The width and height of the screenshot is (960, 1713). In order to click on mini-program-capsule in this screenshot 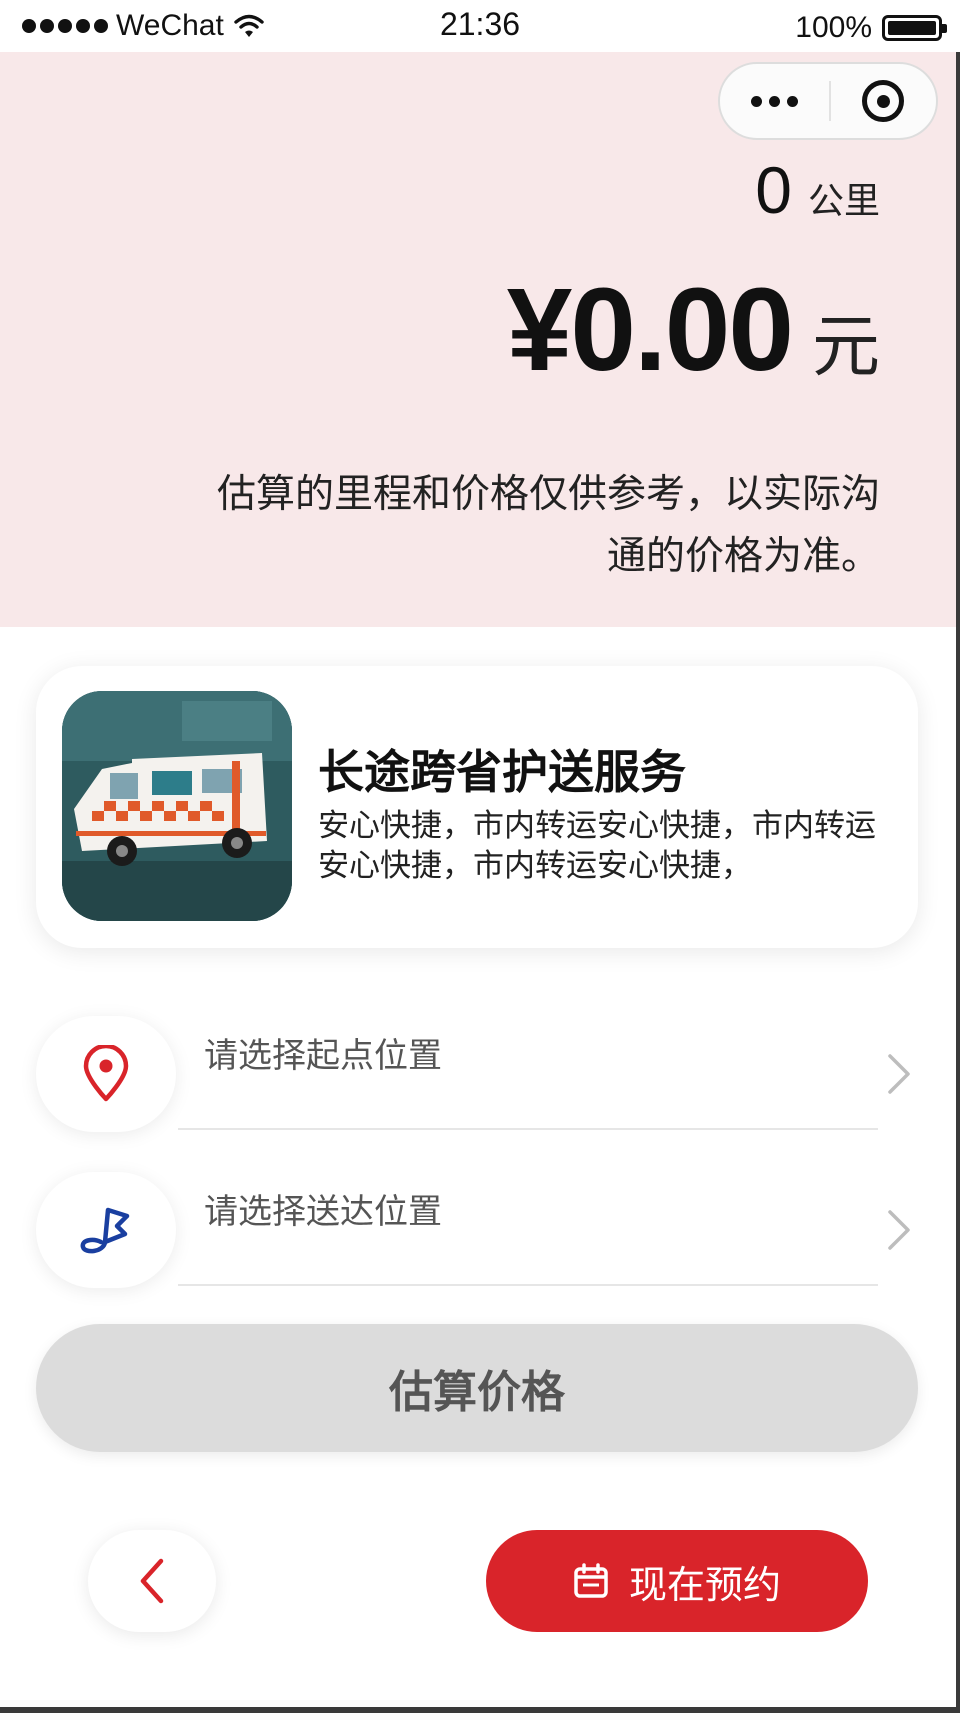, I will do `click(828, 101)`.